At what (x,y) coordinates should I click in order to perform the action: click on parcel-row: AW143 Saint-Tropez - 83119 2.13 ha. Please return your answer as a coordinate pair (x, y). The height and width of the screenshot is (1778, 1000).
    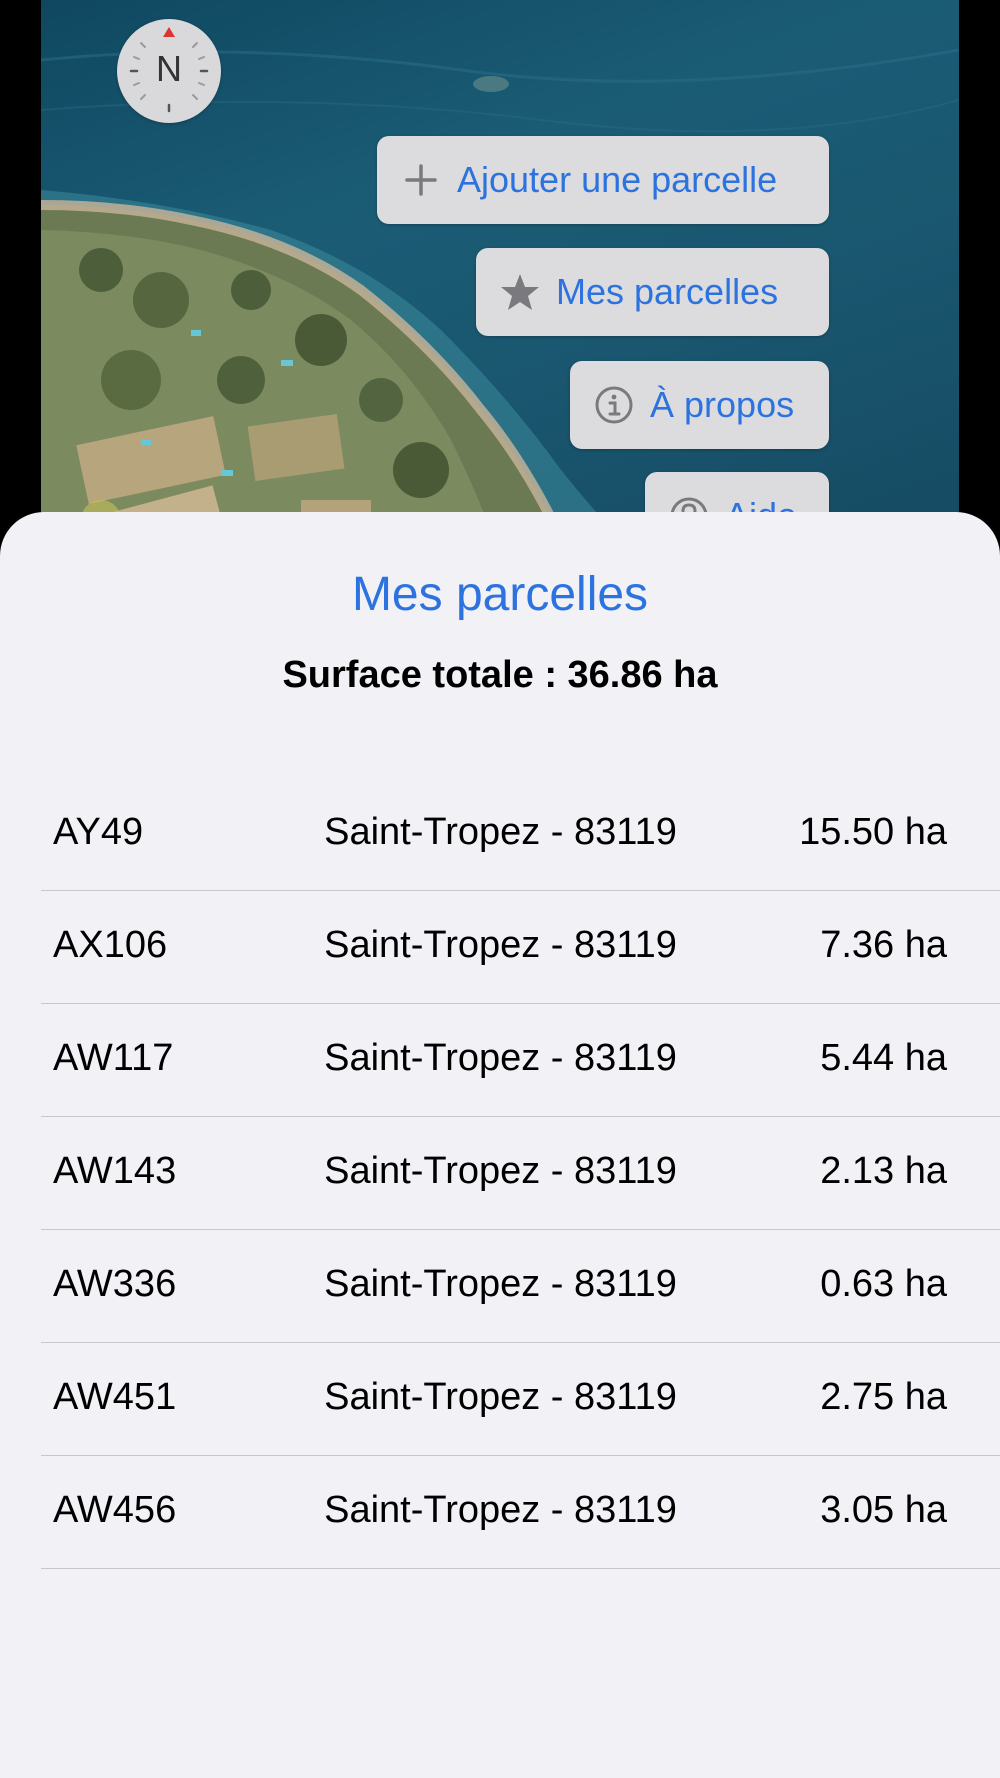
    Looking at the image, I should click on (520, 1173).